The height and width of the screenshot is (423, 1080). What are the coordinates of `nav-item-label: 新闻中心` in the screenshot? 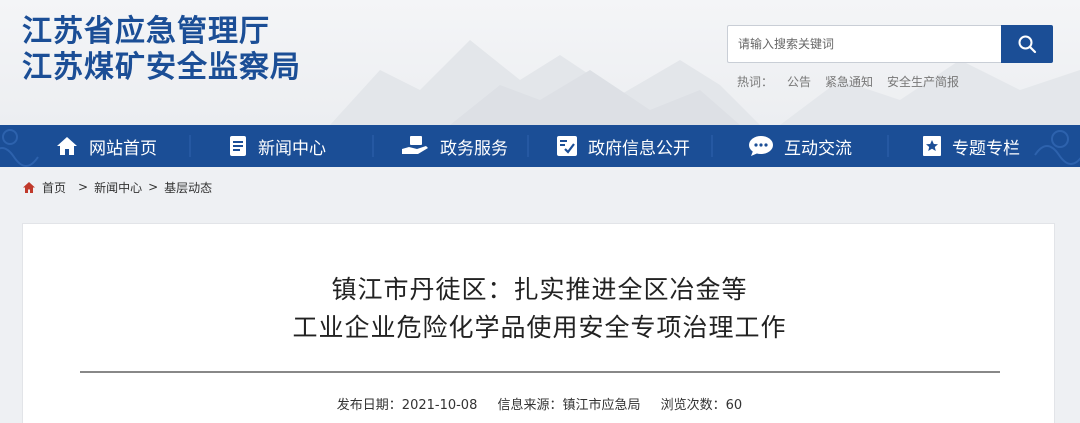 It's located at (292, 148).